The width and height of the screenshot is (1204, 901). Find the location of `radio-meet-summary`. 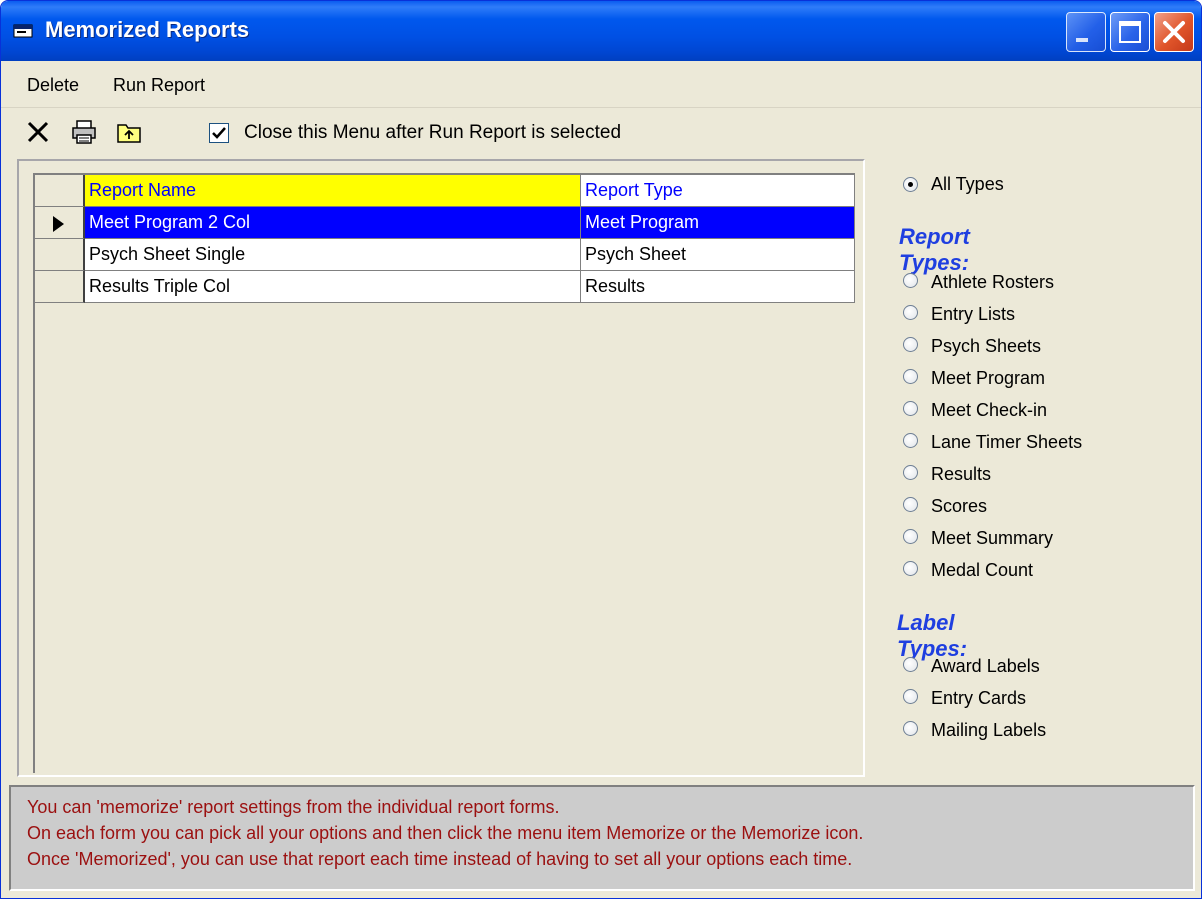

radio-meet-summary is located at coordinates (910, 536).